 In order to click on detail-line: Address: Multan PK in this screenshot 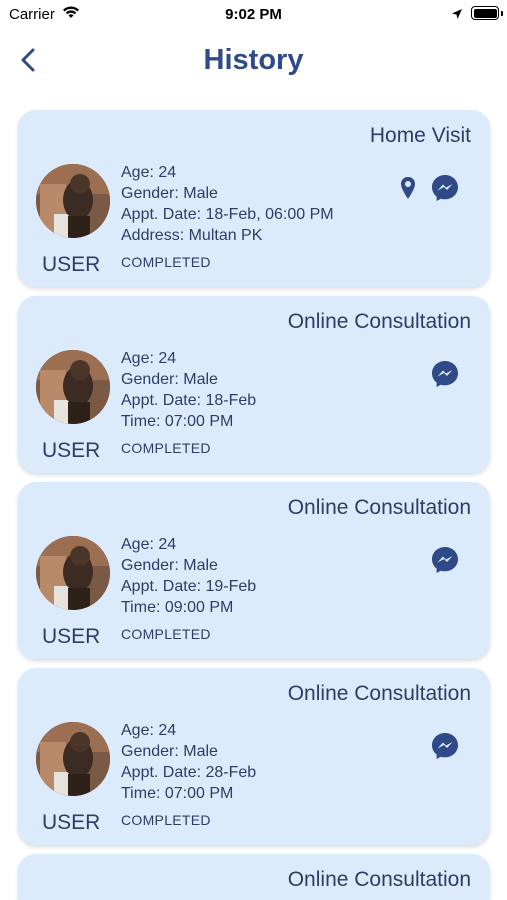, I will do `click(192, 235)`.